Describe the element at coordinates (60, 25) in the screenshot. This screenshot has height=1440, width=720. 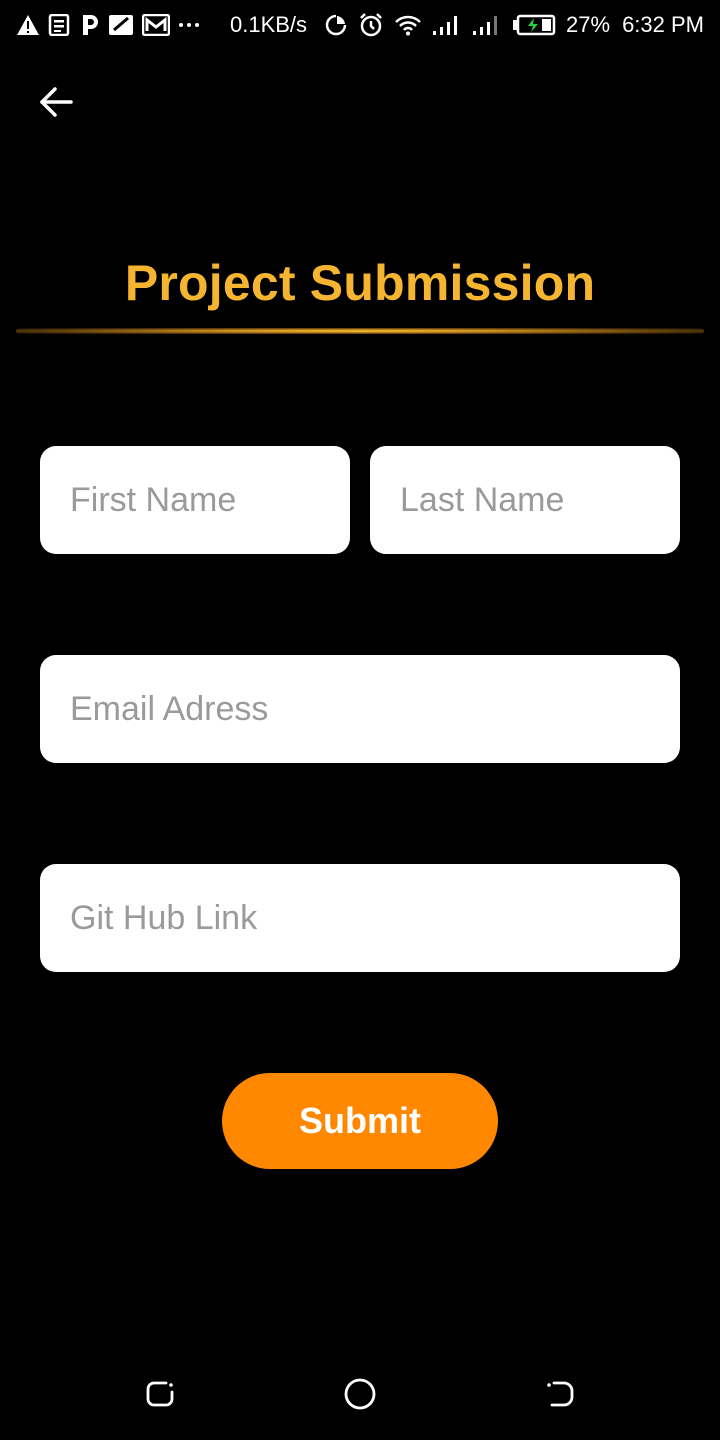
I see `news-icon` at that location.